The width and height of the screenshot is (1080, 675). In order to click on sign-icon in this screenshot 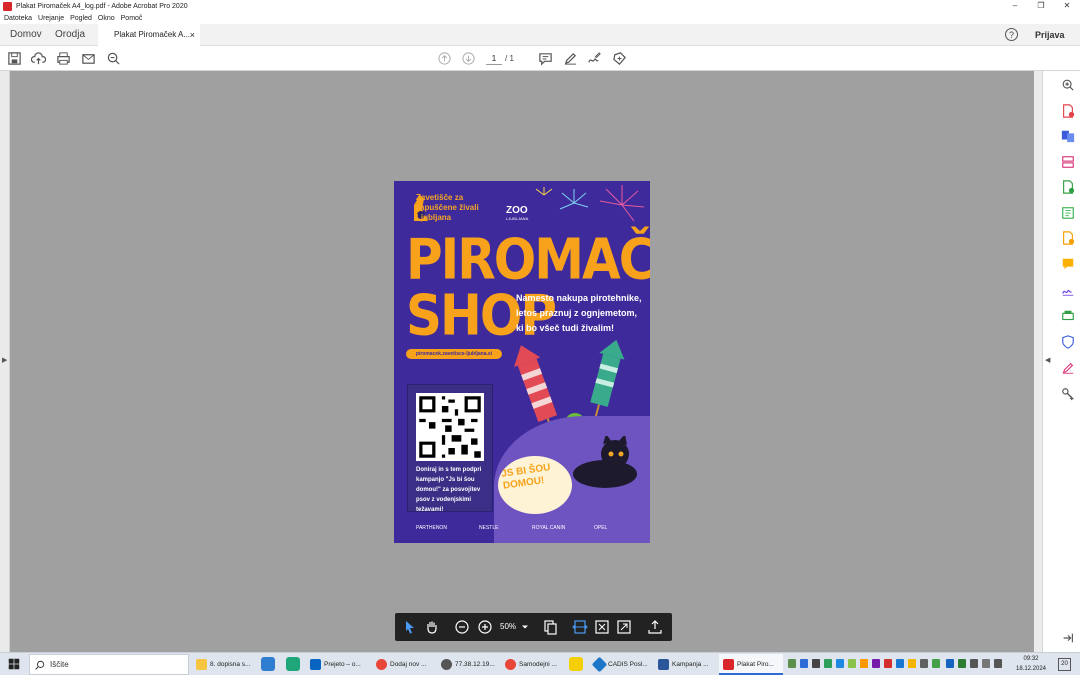, I will do `click(594, 58)`.